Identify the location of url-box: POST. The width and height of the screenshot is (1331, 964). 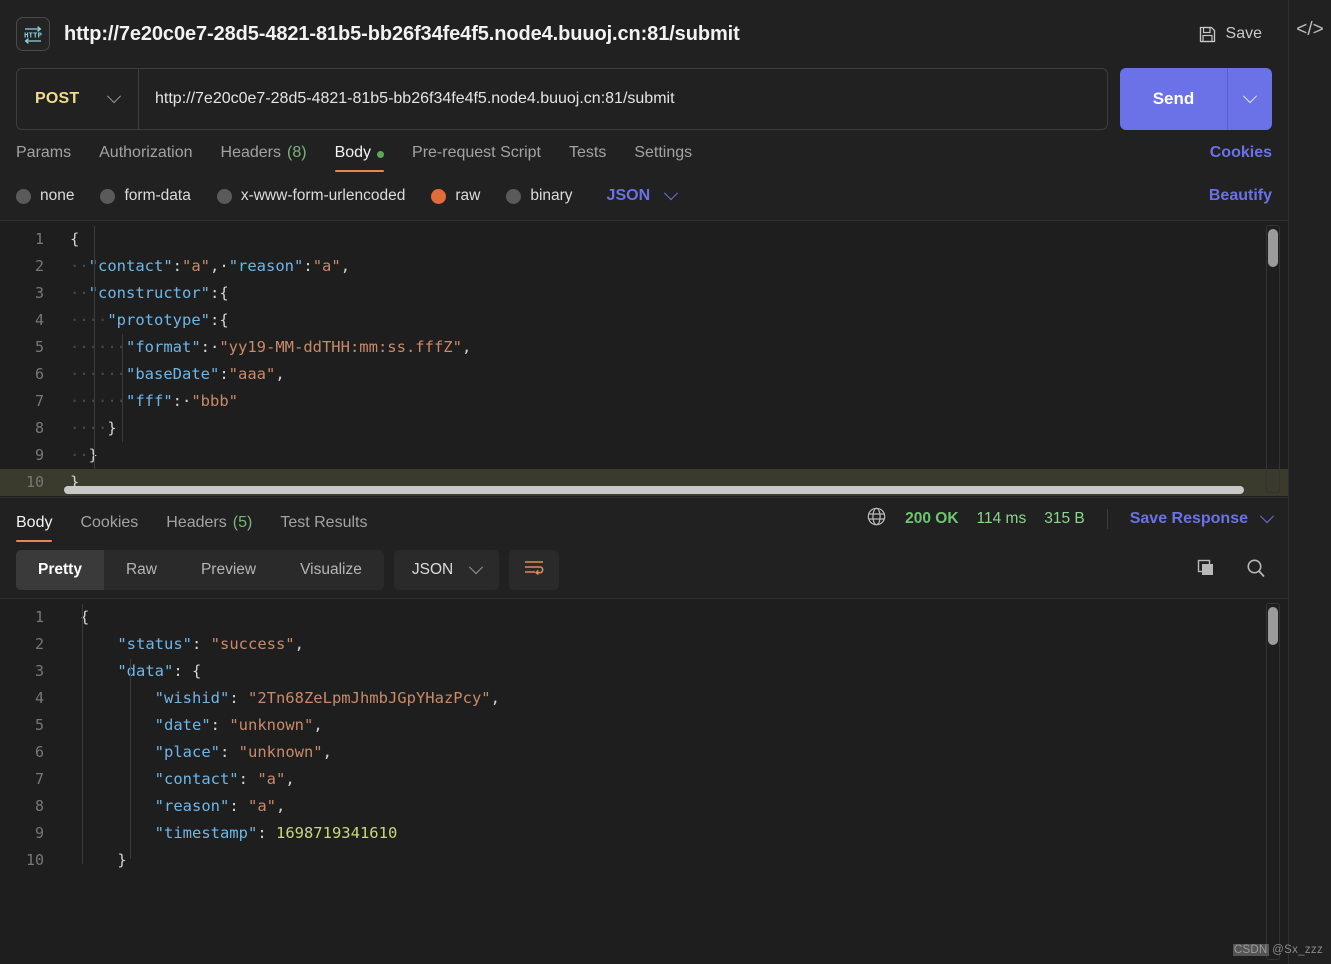
(562, 99).